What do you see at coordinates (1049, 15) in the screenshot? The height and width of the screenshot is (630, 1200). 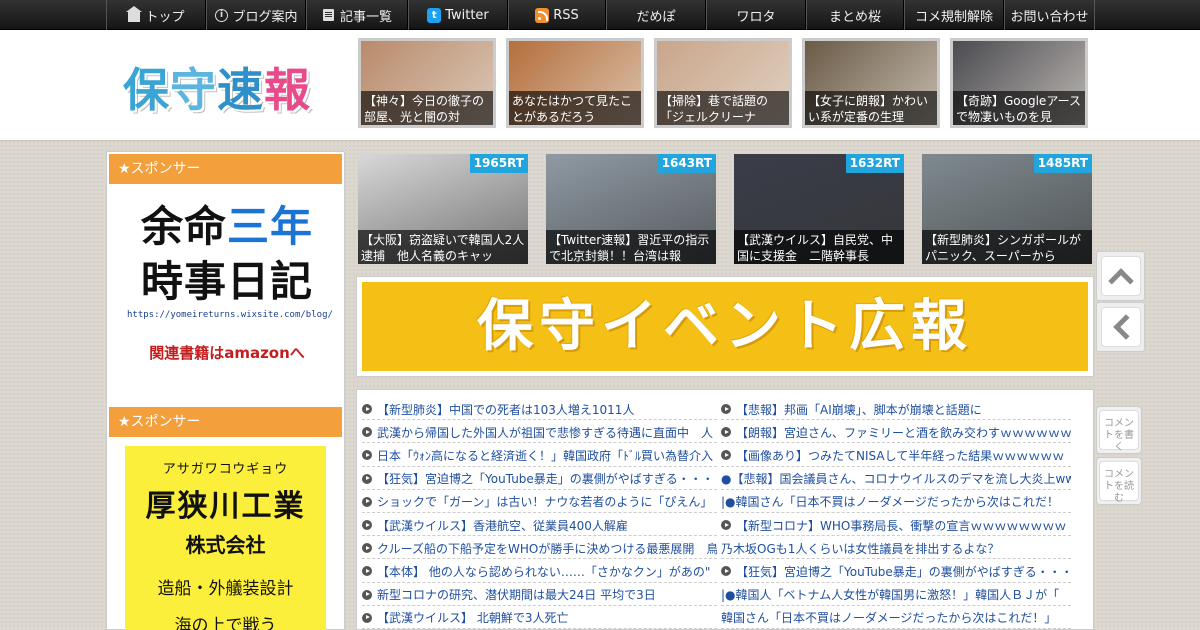 I see `nav-item: お問い合わせ` at bounding box center [1049, 15].